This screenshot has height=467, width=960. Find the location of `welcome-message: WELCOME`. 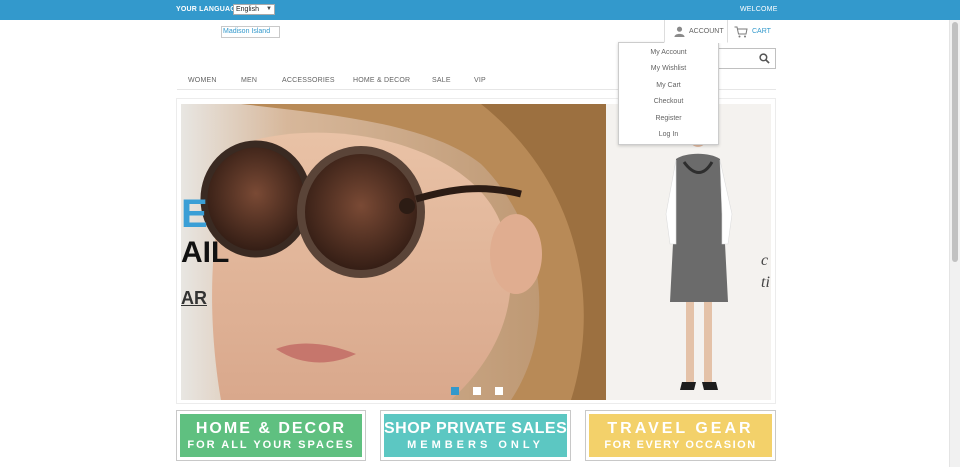

welcome-message: WELCOME is located at coordinates (759, 9).